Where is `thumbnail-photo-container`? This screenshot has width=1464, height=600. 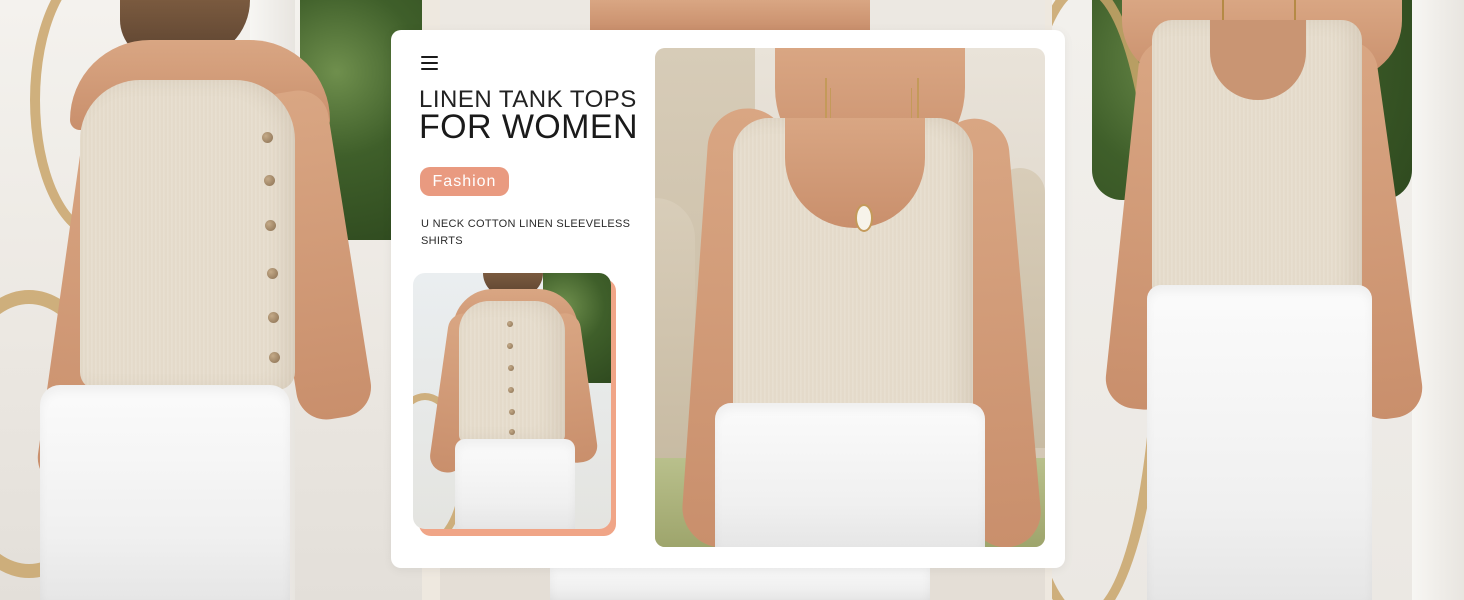 thumbnail-photo-container is located at coordinates (514, 404).